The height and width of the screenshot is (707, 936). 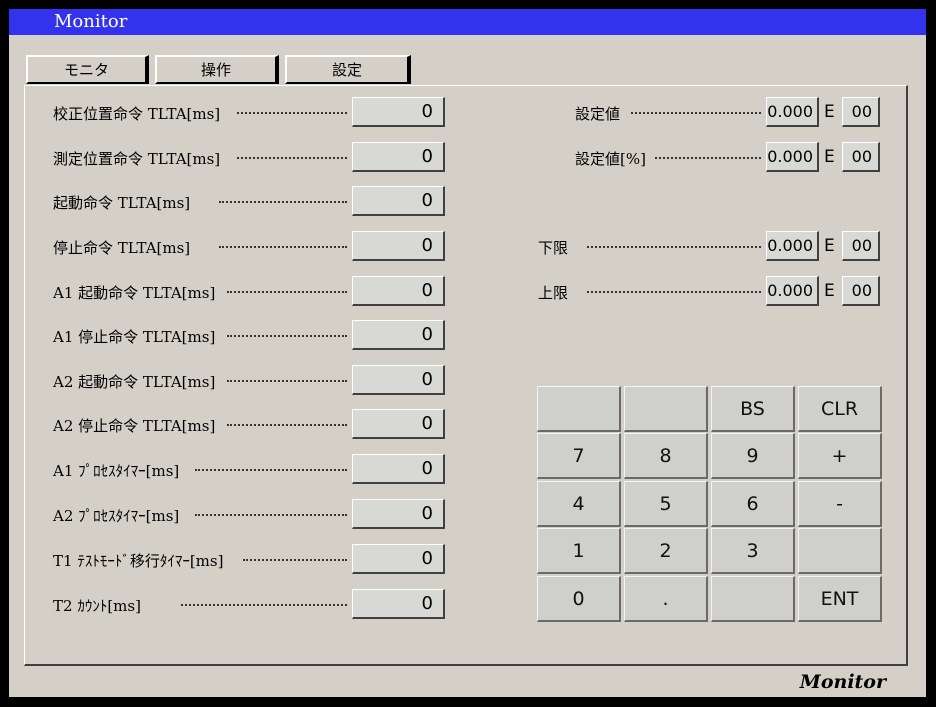 I want to click on tab-monitor-label: モニタ, so click(x=86, y=70).